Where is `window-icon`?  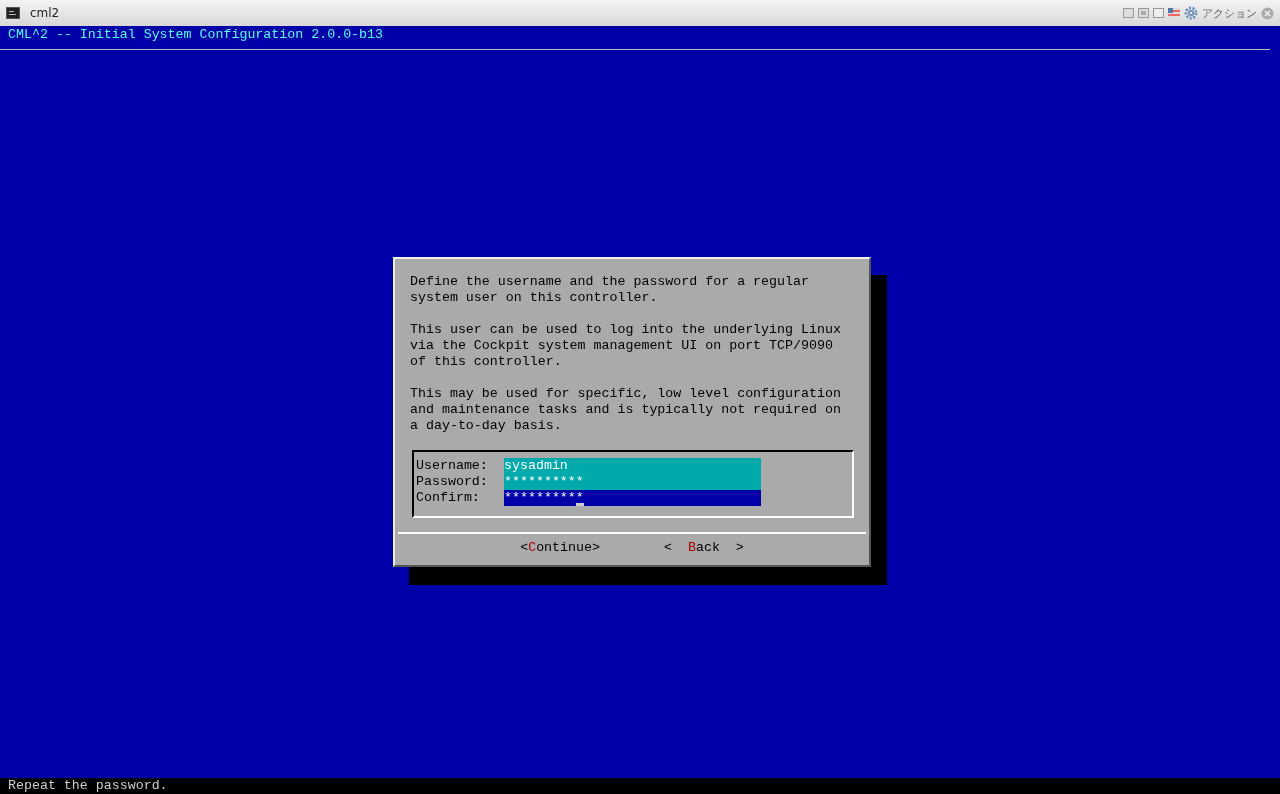
window-icon is located at coordinates (1158, 13).